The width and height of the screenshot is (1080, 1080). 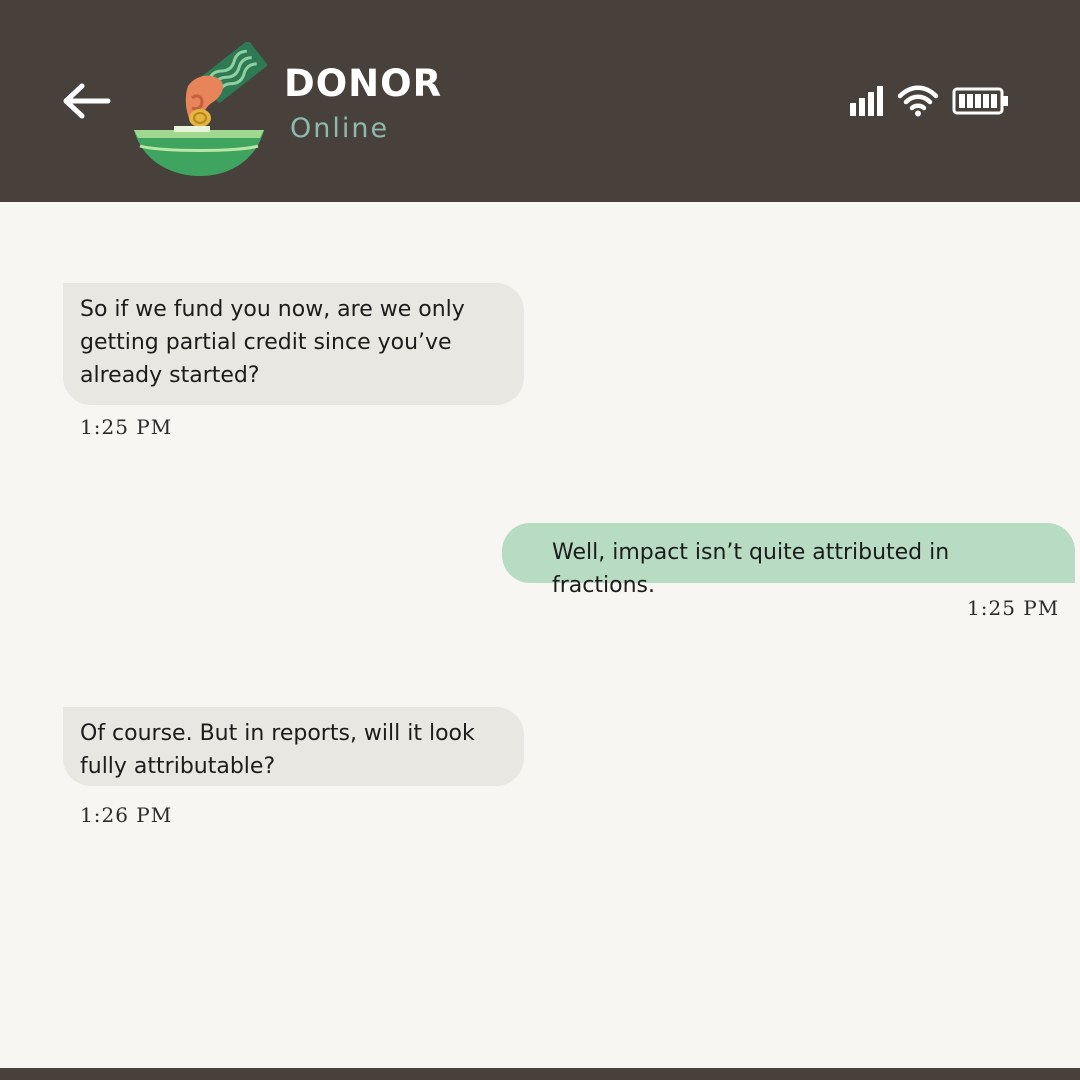 I want to click on contact-name: DONOR, so click(x=363, y=83).